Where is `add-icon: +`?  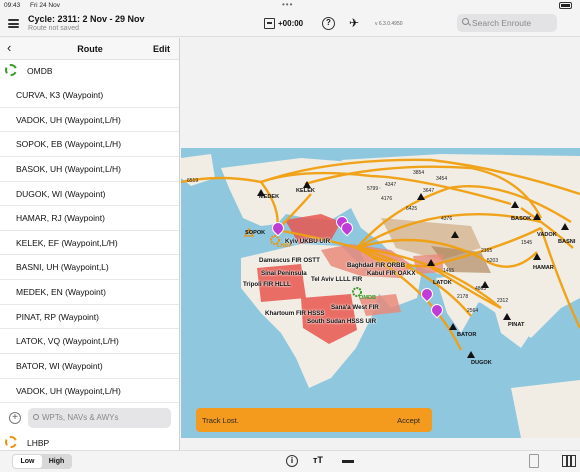 add-icon: + is located at coordinates (15, 418).